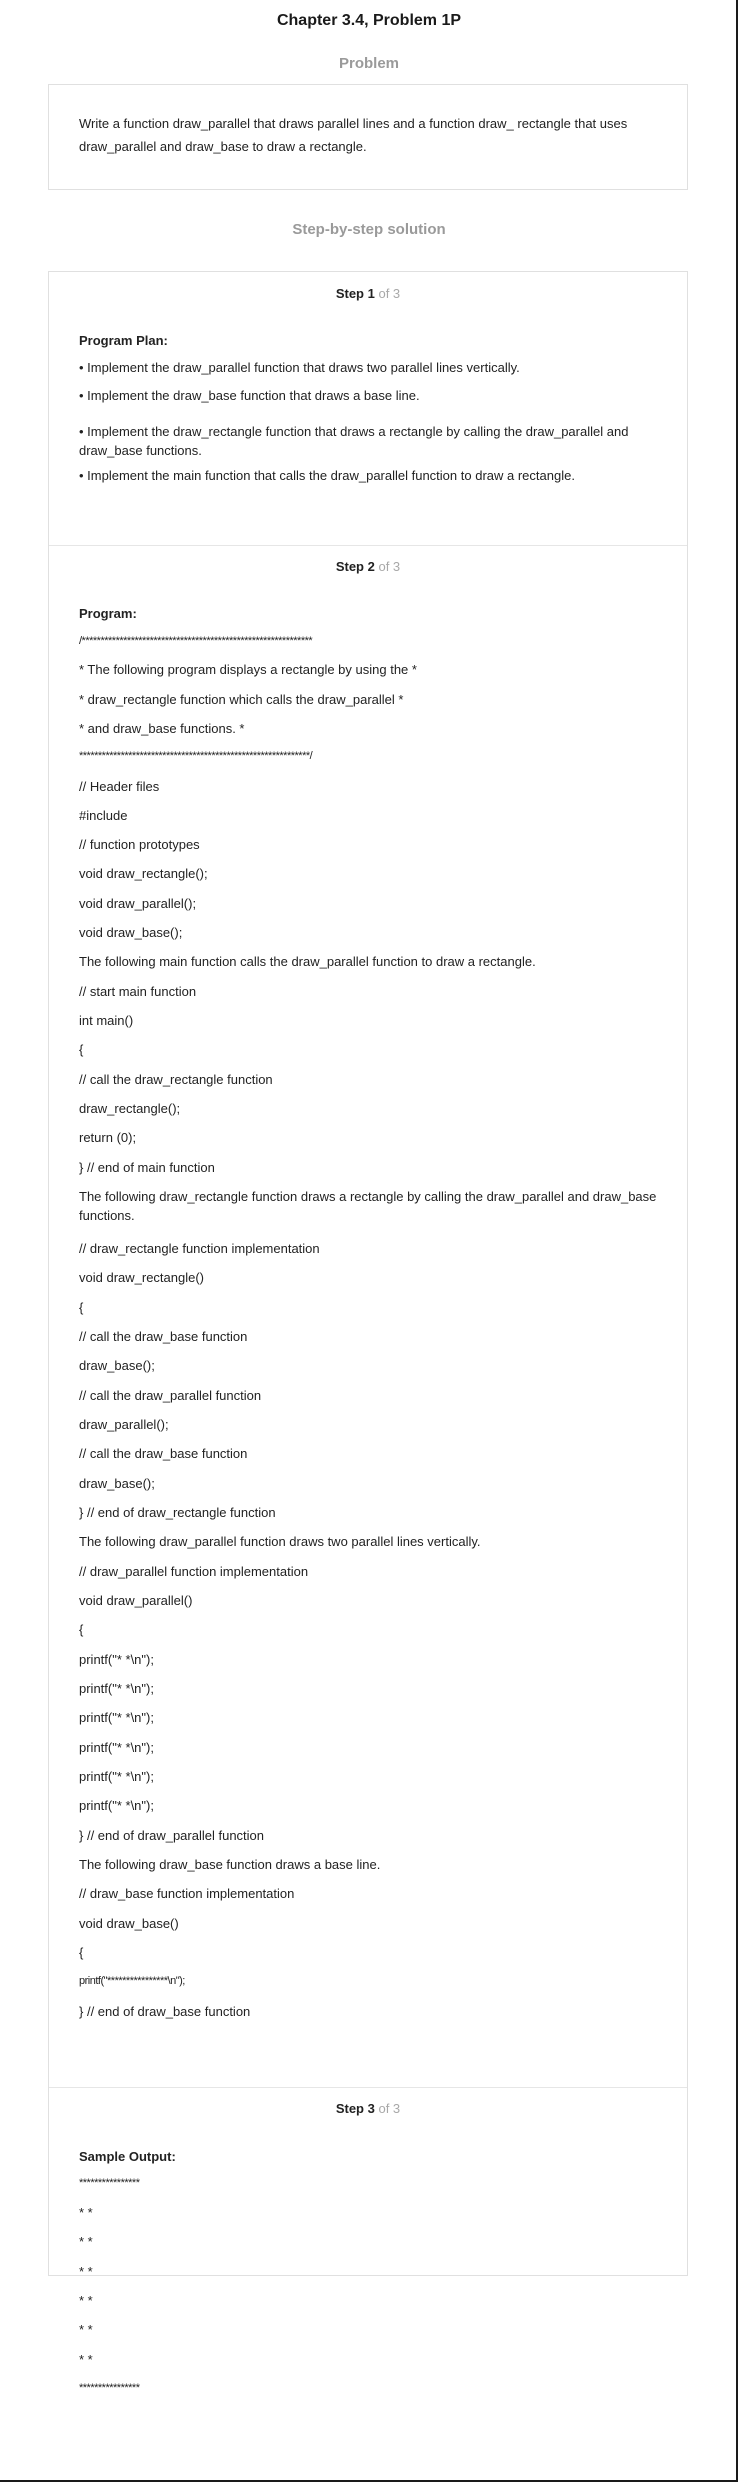 The image size is (738, 2482). I want to click on solution-heading: Step-by-step solution, so click(369, 229).